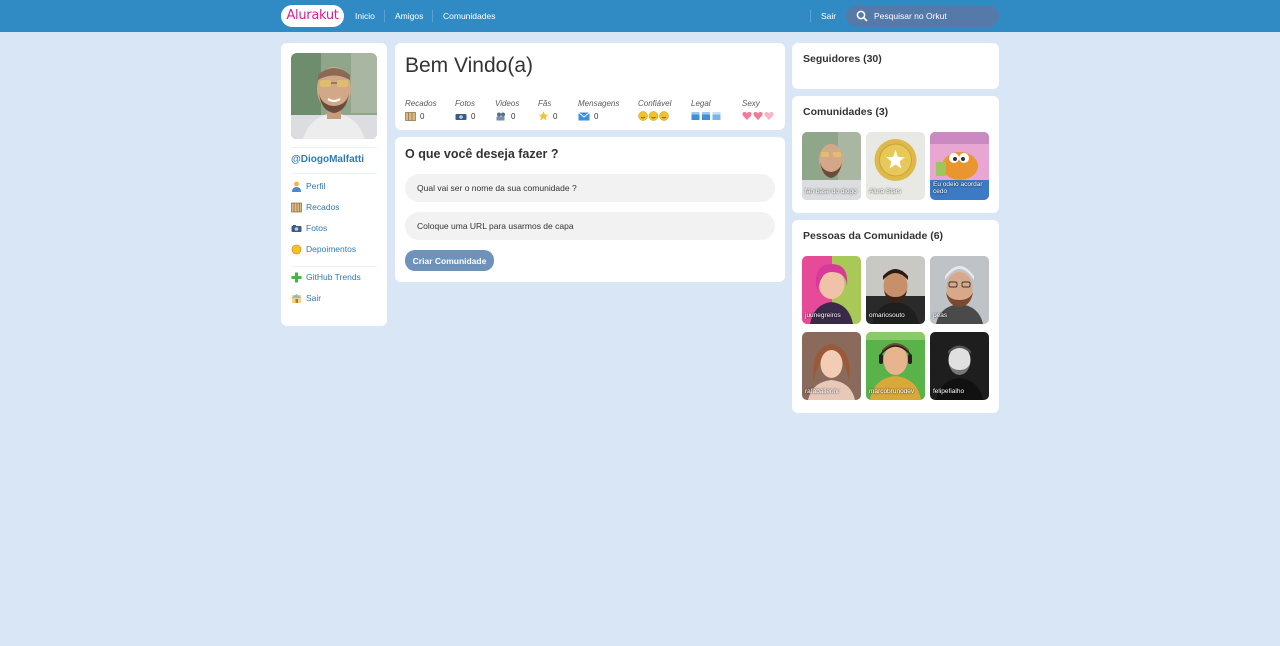 This screenshot has width=1280, height=646. Describe the element at coordinates (598, 110) in the screenshot. I see `stat-mensagens: Mensagens 0` at that location.